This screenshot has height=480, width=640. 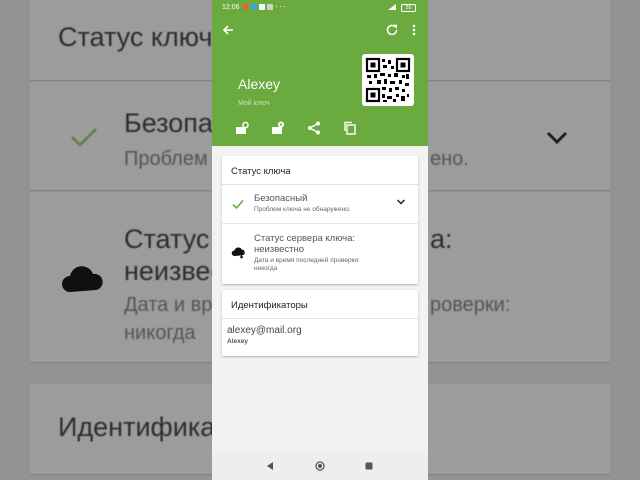 What do you see at coordinates (264, 330) in the screenshot?
I see `identifier-email: alexey@mail.org` at bounding box center [264, 330].